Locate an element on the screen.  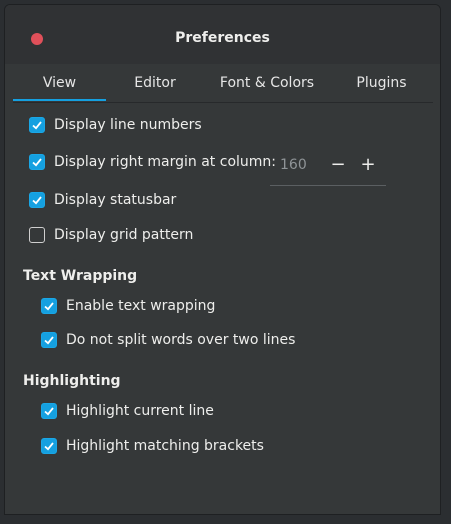
tab-editor: Editor is located at coordinates (155, 82).